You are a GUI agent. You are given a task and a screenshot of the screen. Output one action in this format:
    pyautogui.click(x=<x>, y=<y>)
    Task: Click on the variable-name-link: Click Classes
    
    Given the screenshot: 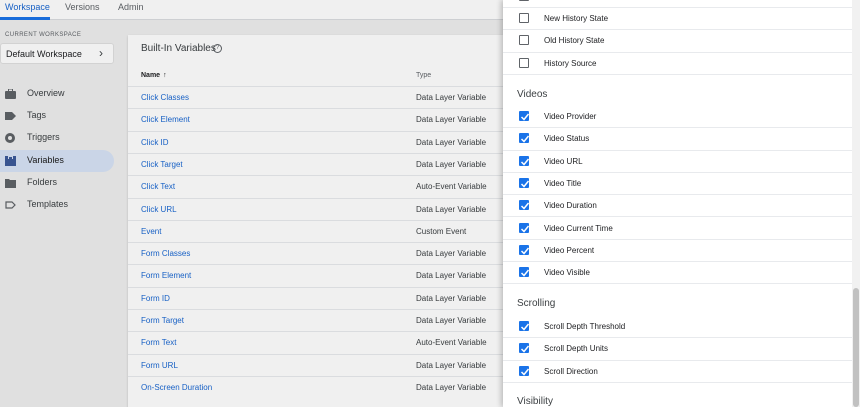 What is the action you would take?
    pyautogui.click(x=165, y=97)
    